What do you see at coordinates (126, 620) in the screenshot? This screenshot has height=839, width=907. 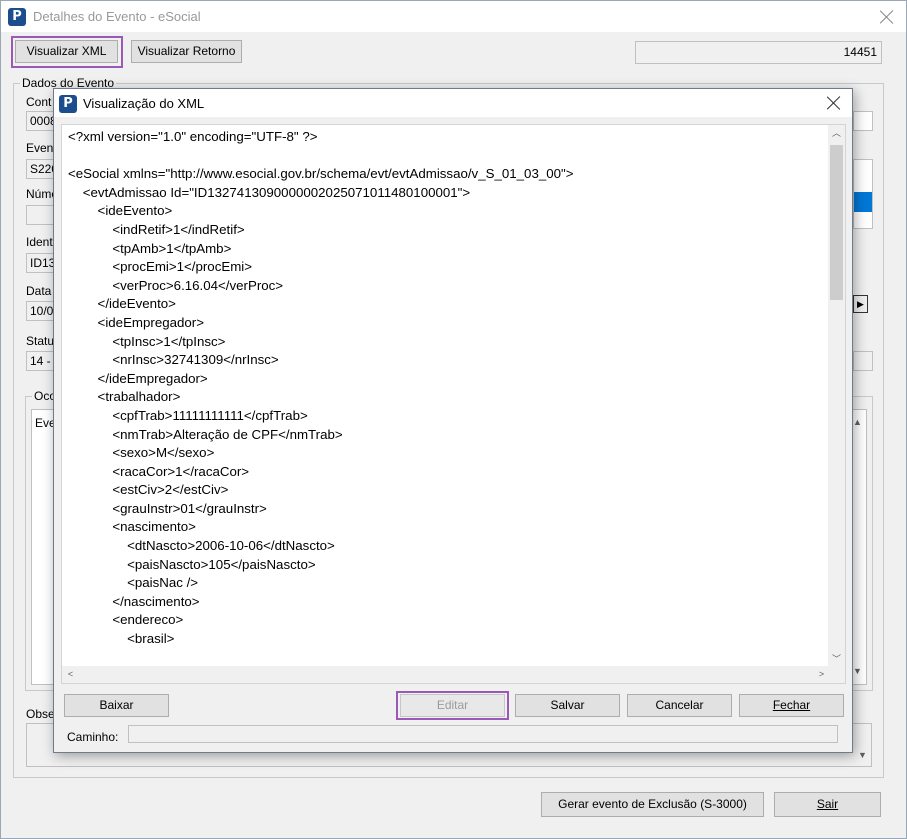 I see `xml-line: <endereco>` at bounding box center [126, 620].